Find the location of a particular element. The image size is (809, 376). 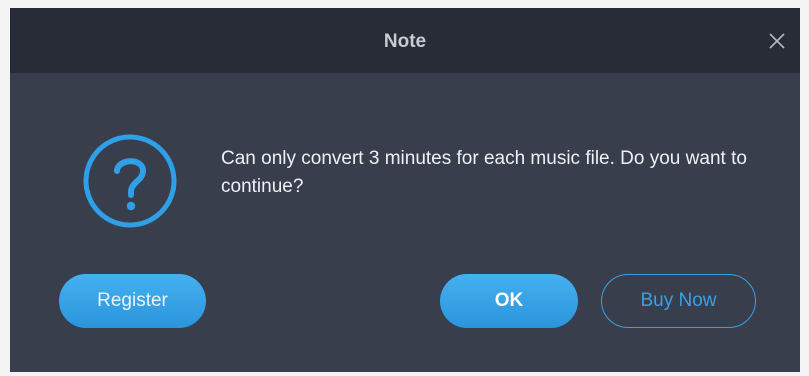

ok-button: OK is located at coordinates (509, 301).